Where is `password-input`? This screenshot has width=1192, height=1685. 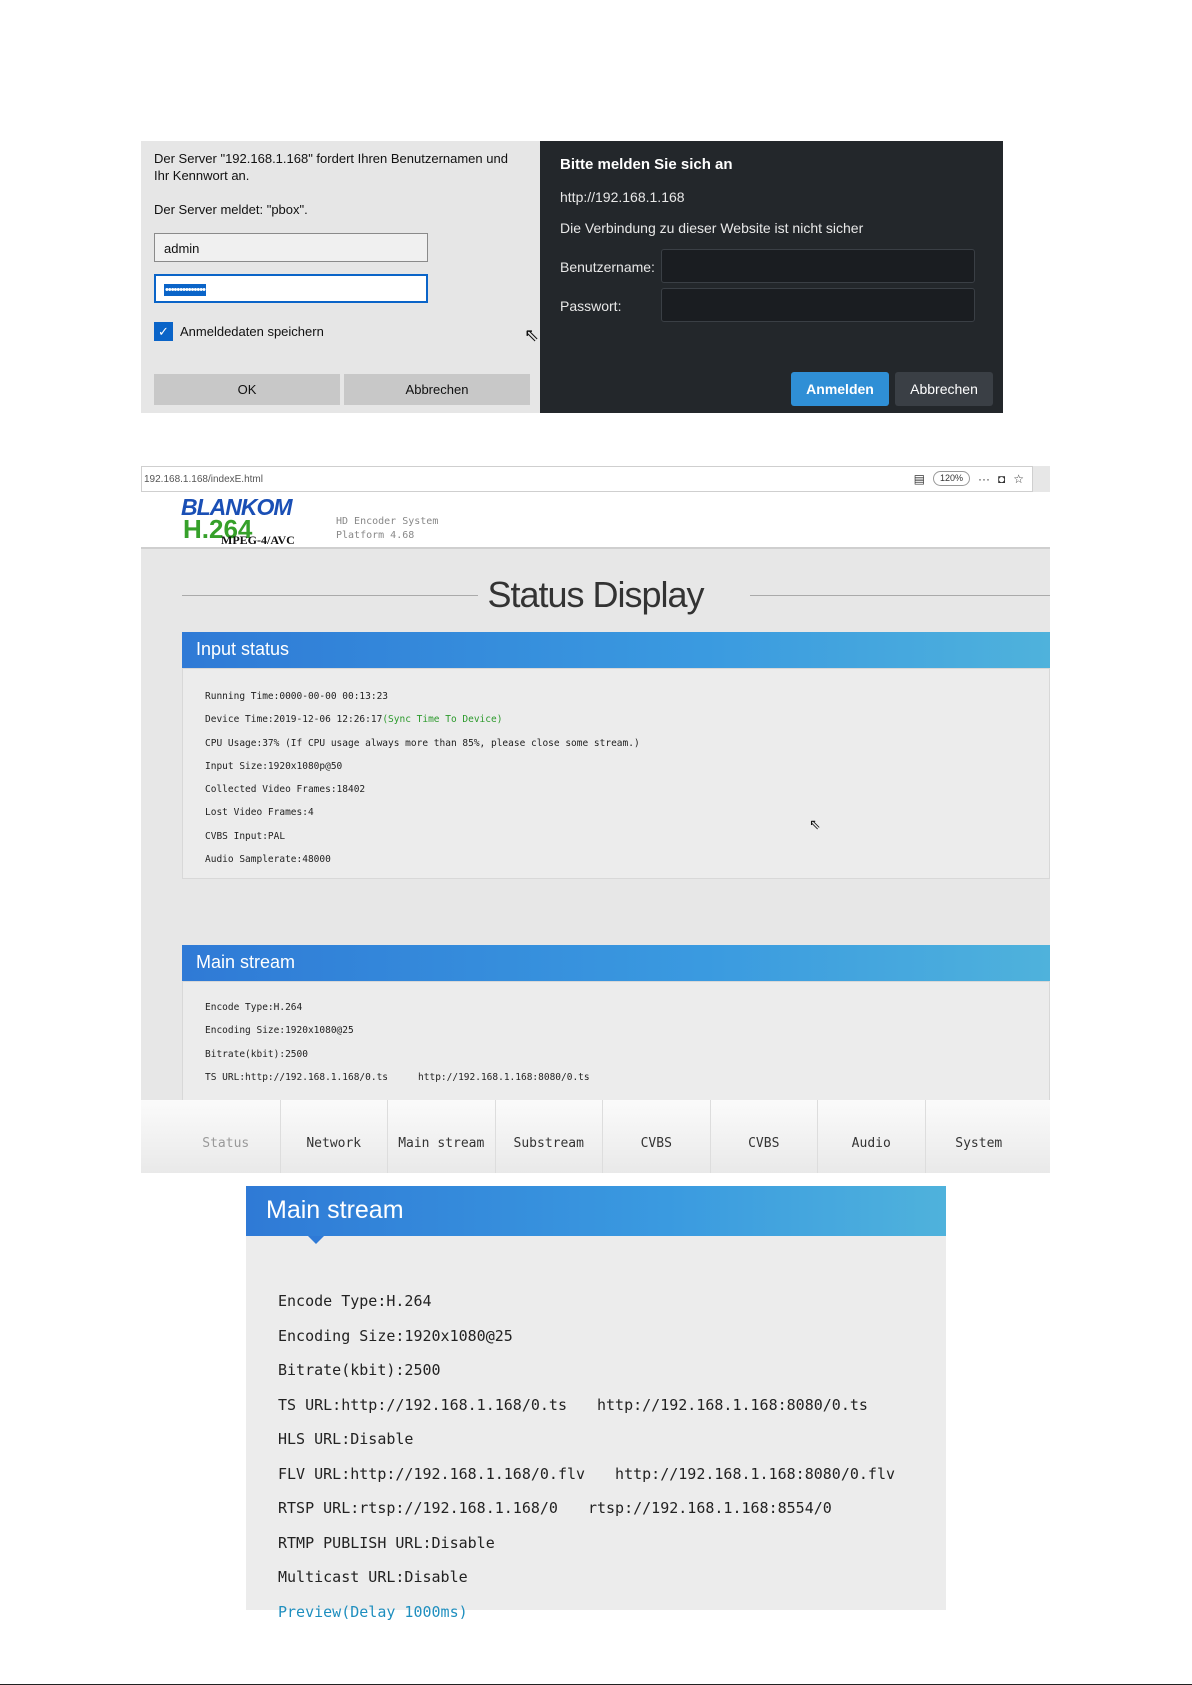
password-input is located at coordinates (818, 305).